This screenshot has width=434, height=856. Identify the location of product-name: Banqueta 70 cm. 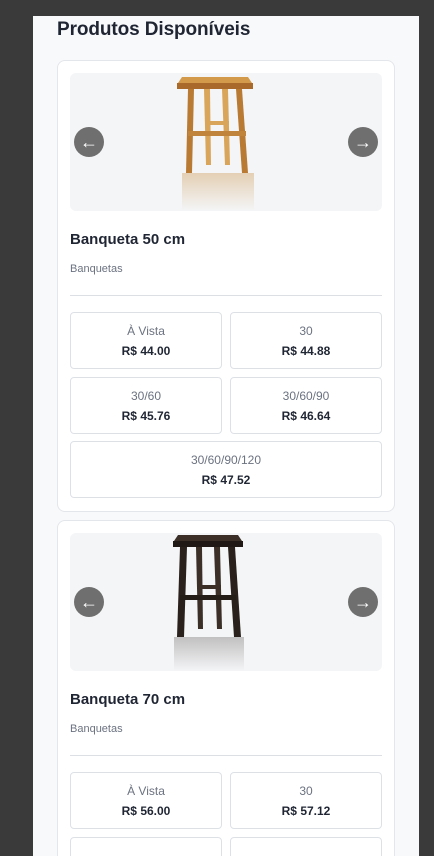
(128, 699).